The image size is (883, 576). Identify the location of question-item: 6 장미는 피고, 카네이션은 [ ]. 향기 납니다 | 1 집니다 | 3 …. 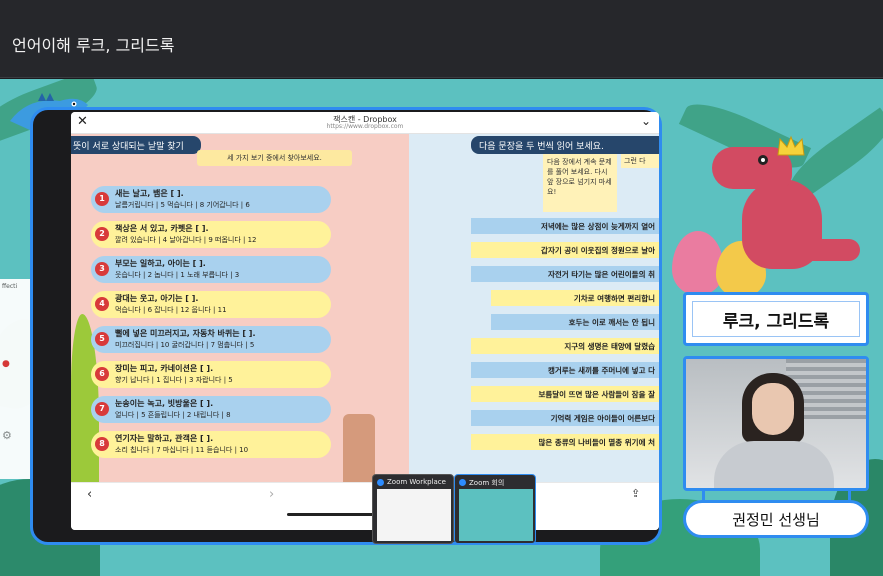
(211, 374).